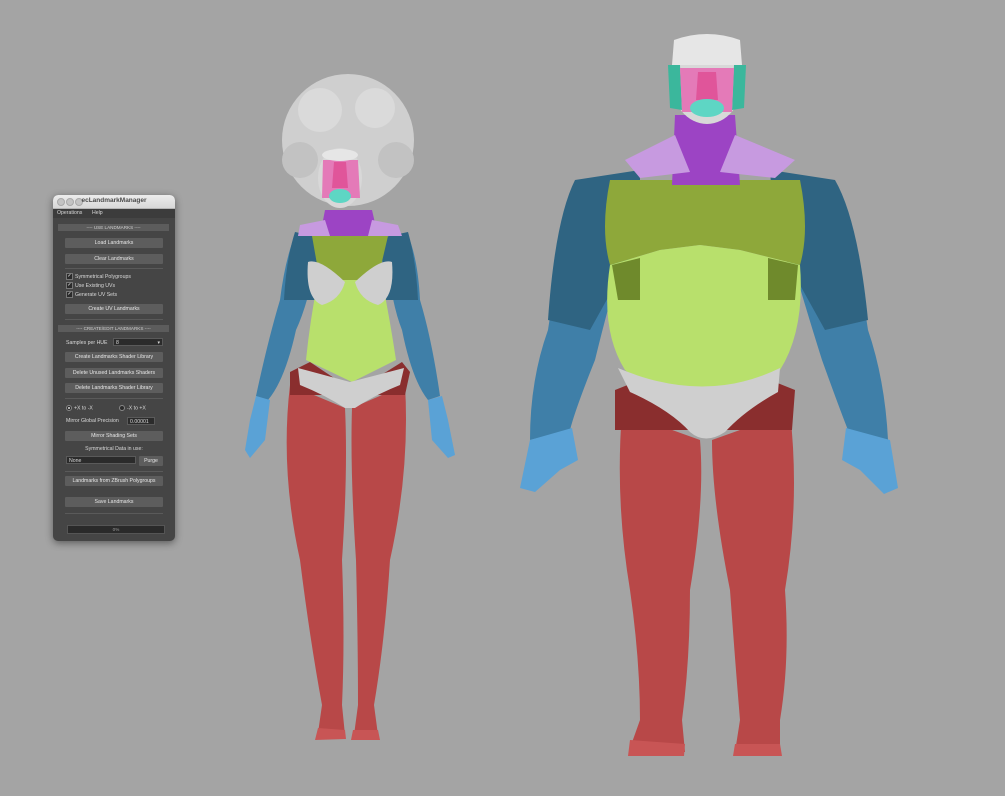 This screenshot has width=1005, height=796. What do you see at coordinates (87, 343) in the screenshot?
I see `samples-per-hue-label: Samples per HUE` at bounding box center [87, 343].